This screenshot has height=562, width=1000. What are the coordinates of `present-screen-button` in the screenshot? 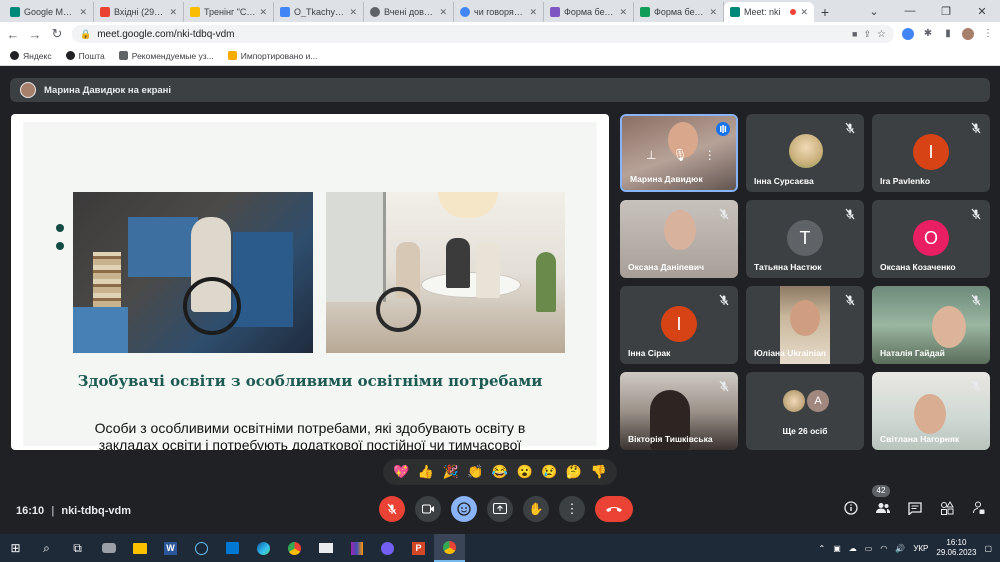 It's located at (500, 509).